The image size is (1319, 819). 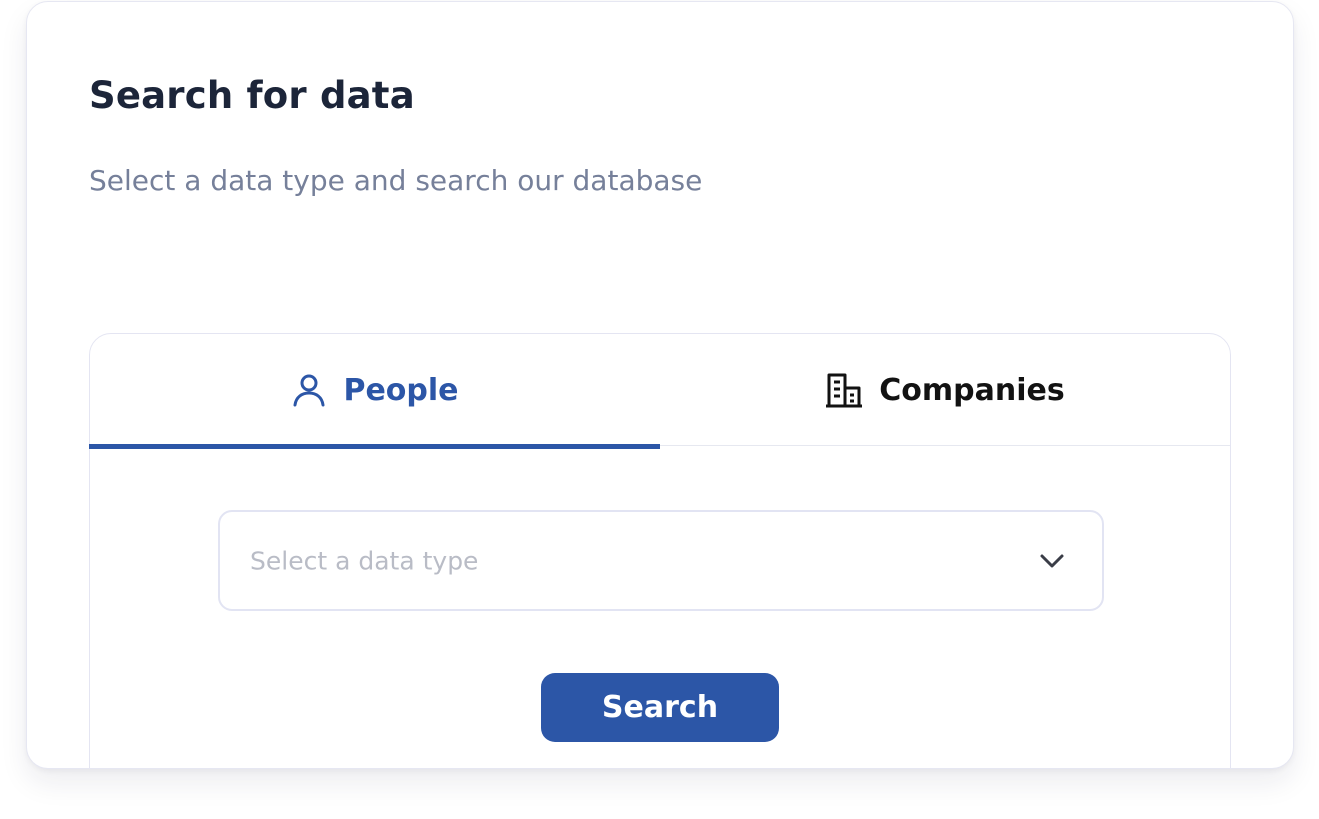 What do you see at coordinates (660, 707) in the screenshot?
I see `search-button: Search` at bounding box center [660, 707].